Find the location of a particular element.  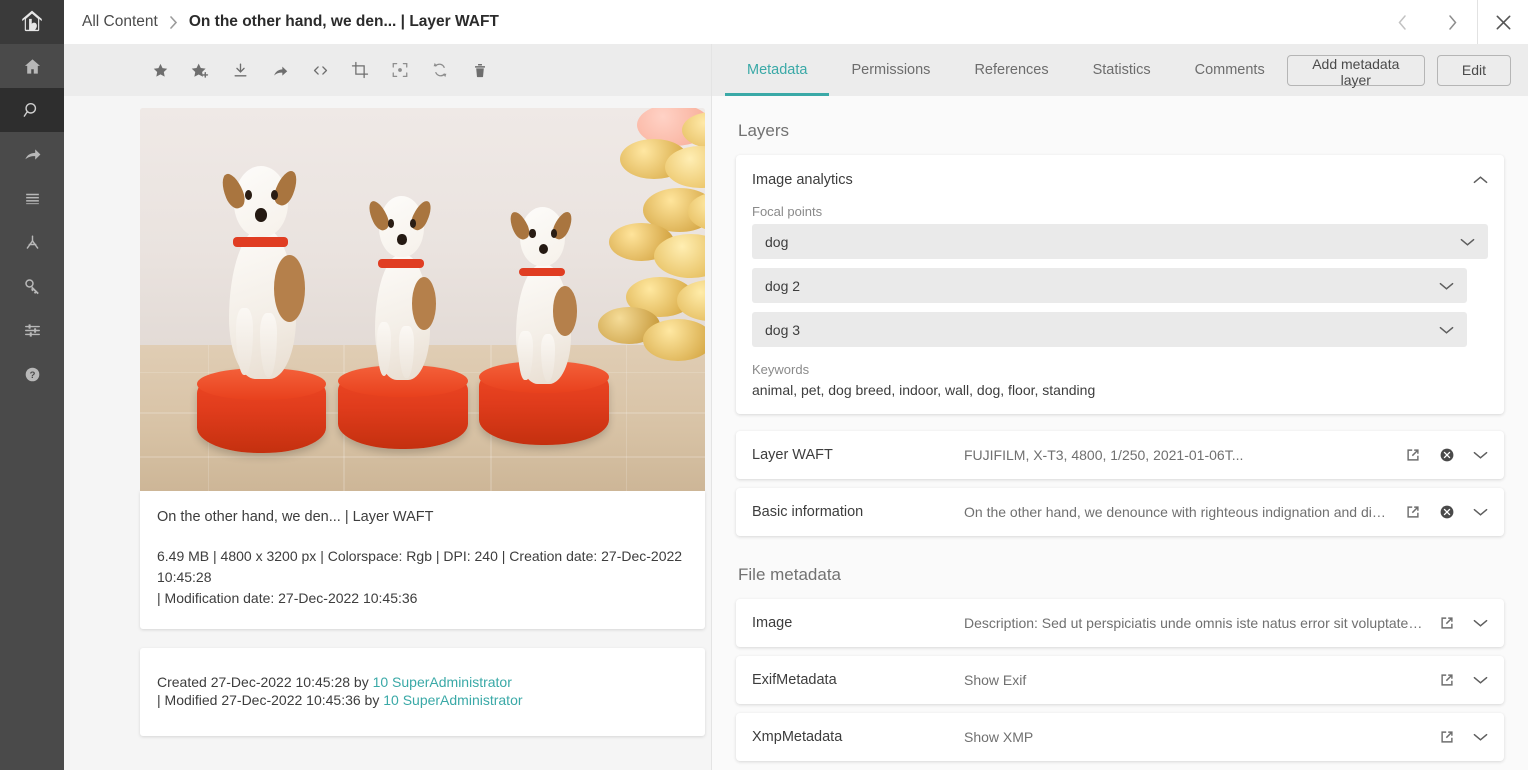

keywords-label: Keywords is located at coordinates (781, 369).